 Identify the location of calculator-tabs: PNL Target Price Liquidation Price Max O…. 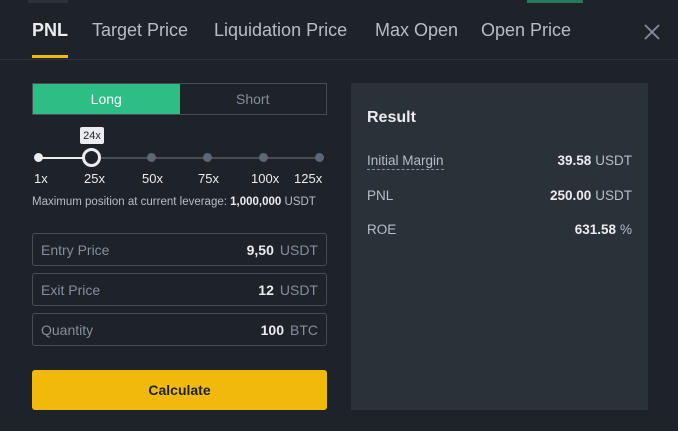
(339, 30).